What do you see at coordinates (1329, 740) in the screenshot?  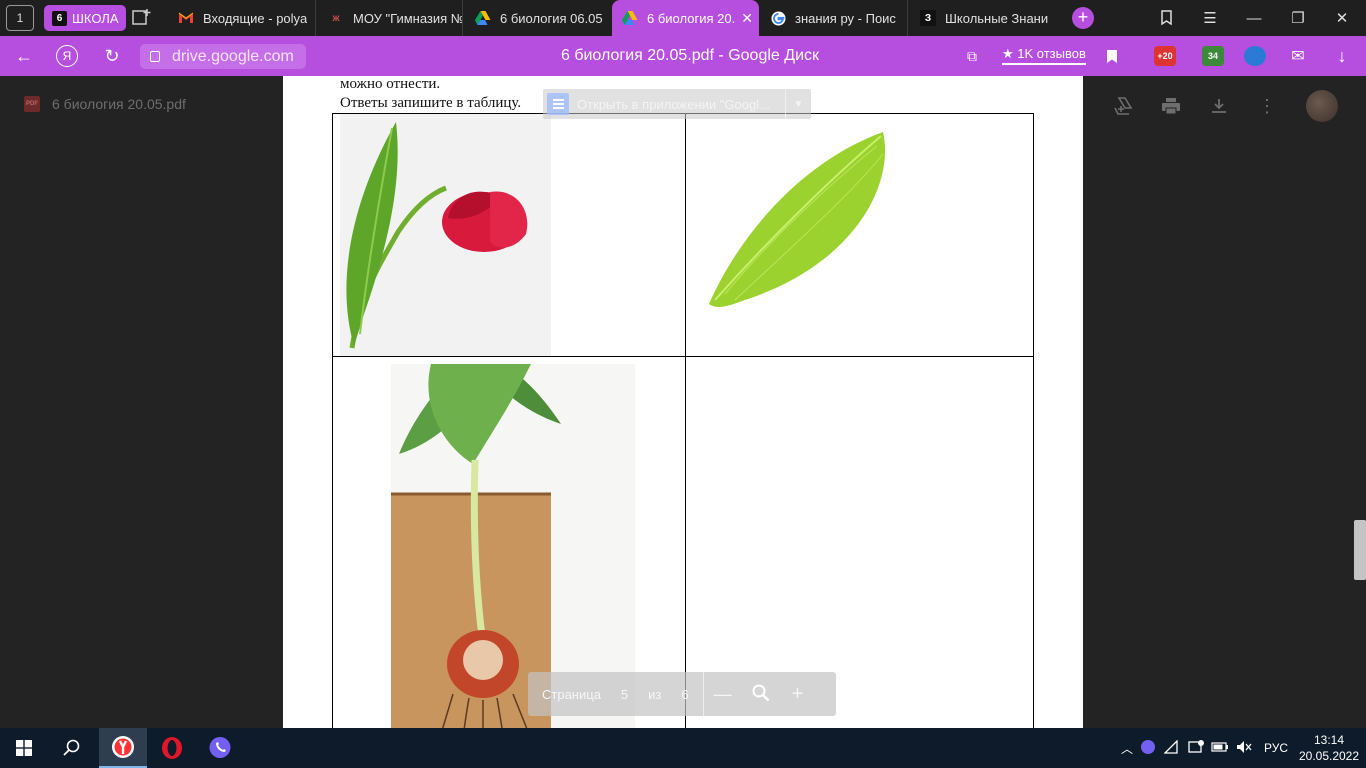 I see `clock-time: 13:14` at bounding box center [1329, 740].